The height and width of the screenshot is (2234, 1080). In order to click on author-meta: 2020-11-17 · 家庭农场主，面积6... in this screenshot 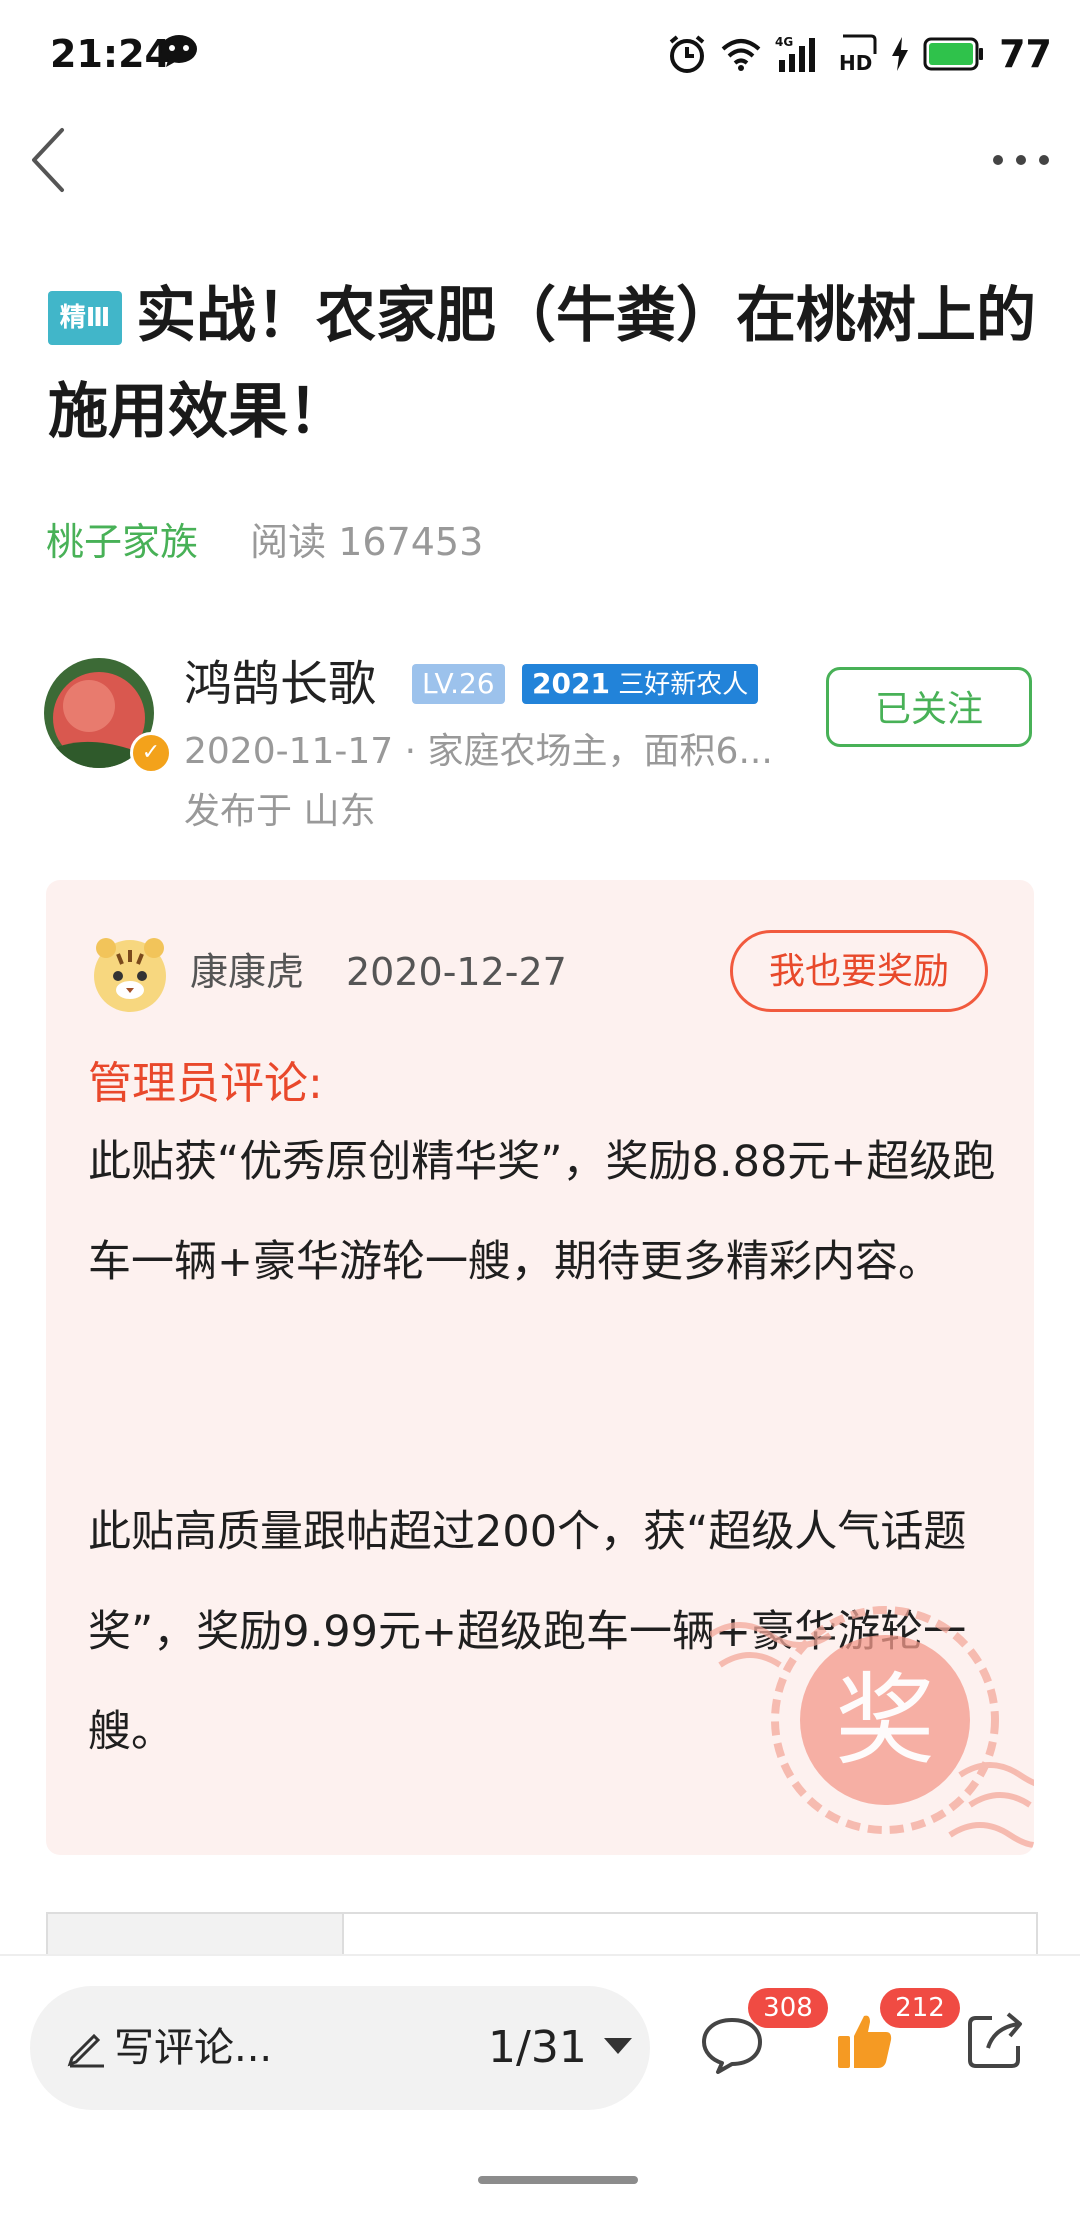, I will do `click(478, 751)`.